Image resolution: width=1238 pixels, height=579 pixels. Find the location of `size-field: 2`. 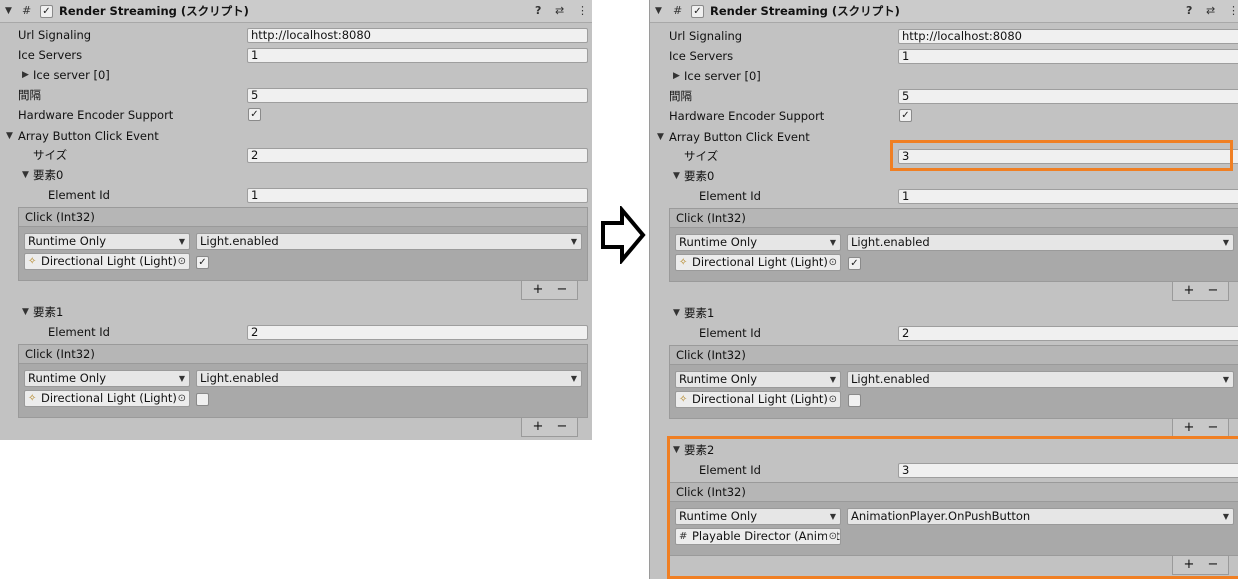

size-field: 2 is located at coordinates (417, 155).